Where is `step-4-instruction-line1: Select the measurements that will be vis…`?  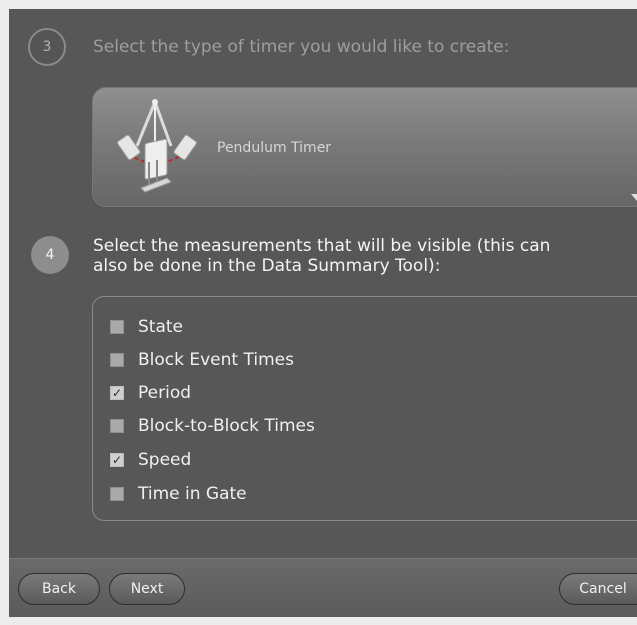
step-4-instruction-line1: Select the measurements that will be vis… is located at coordinates (322, 246).